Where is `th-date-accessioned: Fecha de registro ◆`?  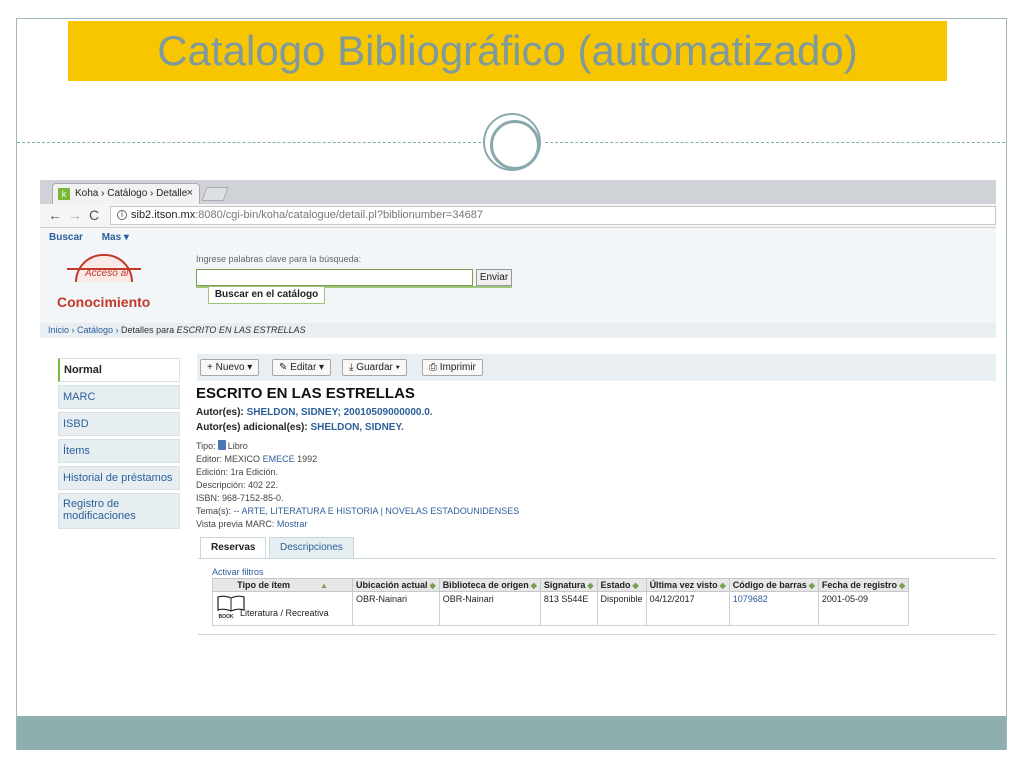 th-date-accessioned: Fecha de registro ◆ is located at coordinates (863, 585).